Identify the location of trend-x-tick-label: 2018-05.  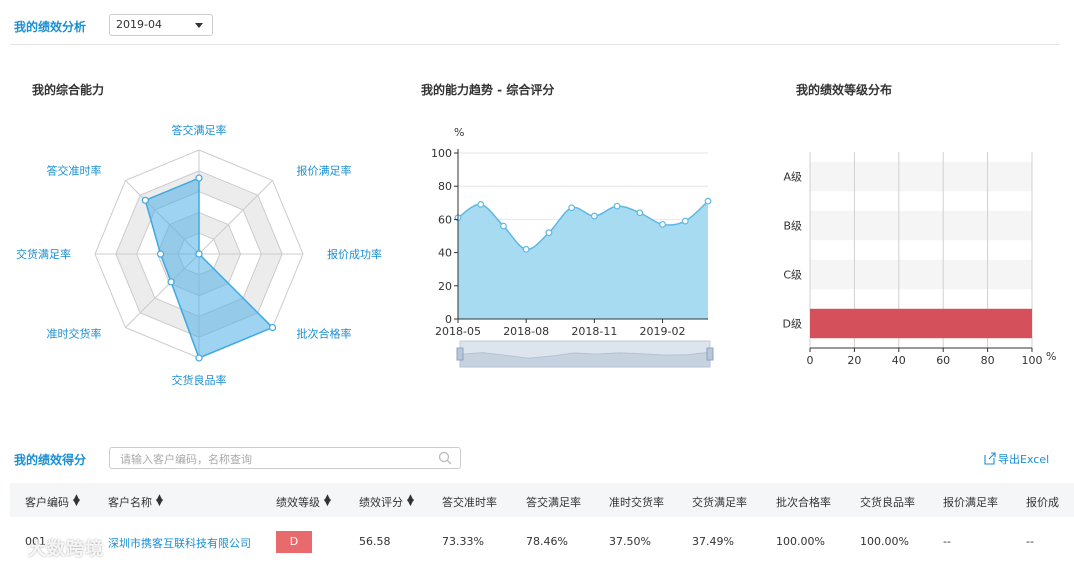
(458, 331).